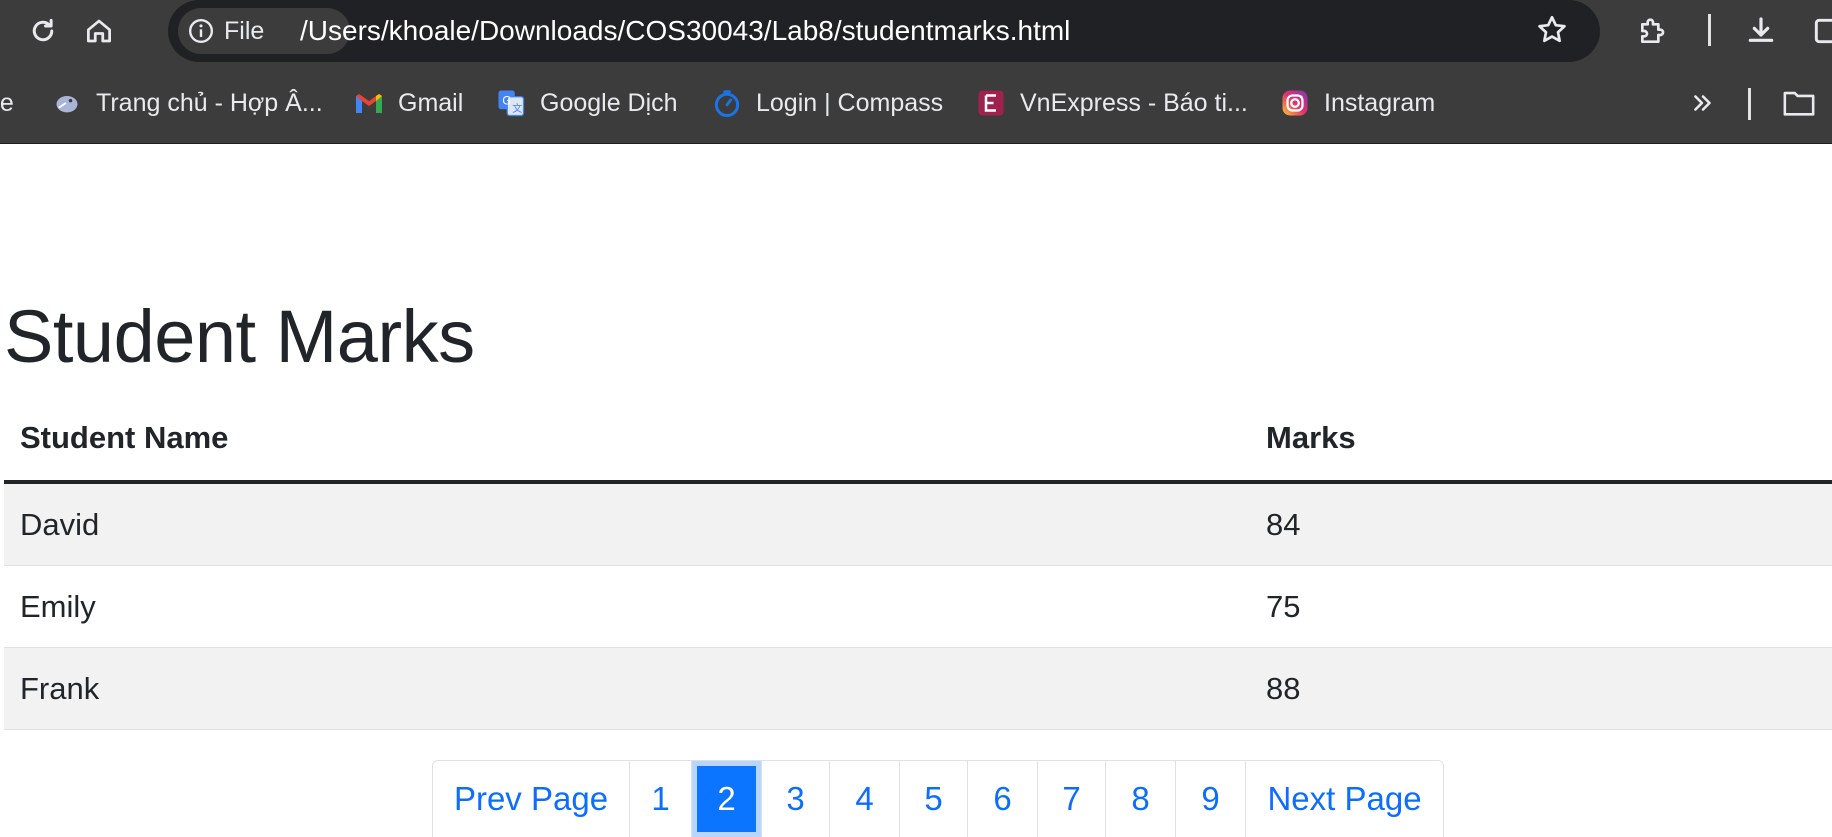 The image size is (1832, 837). What do you see at coordinates (67, 103) in the screenshot?
I see `bird-icon` at bounding box center [67, 103].